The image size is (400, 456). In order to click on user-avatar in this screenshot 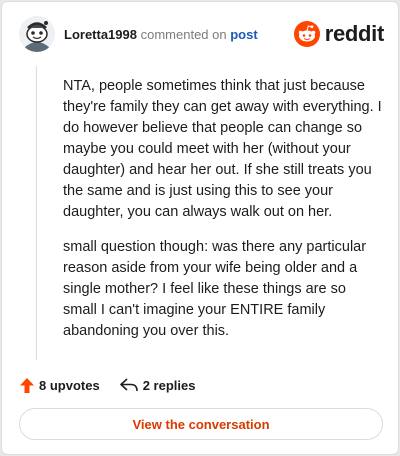, I will do `click(37, 34)`.